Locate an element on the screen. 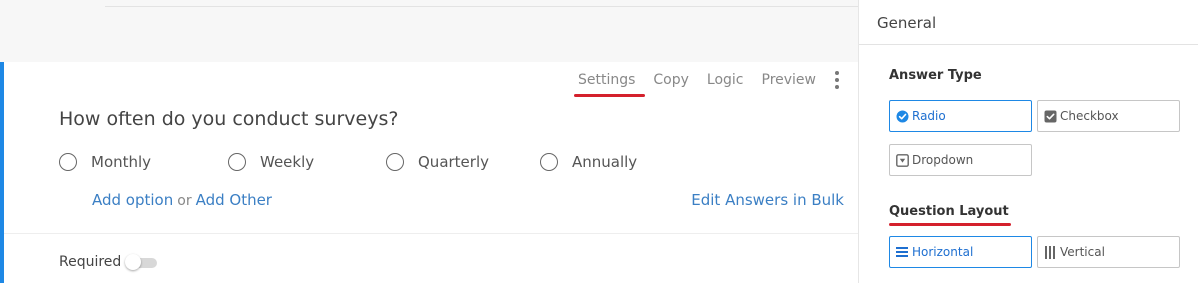  top-divider is located at coordinates (481, 6).